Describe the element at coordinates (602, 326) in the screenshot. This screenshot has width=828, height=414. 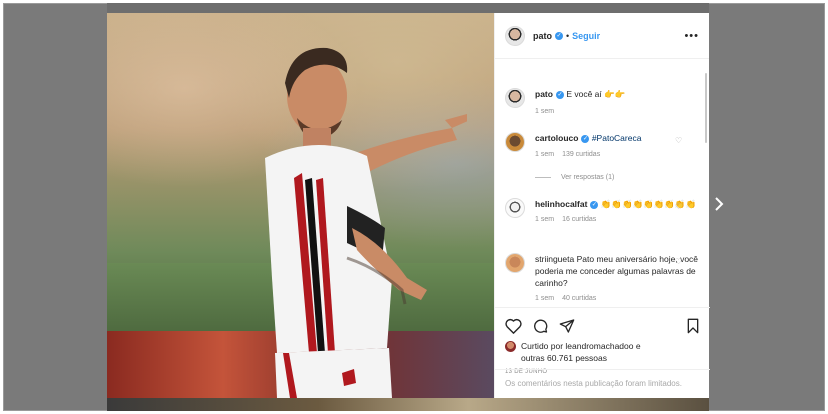
I see `action-icons` at that location.